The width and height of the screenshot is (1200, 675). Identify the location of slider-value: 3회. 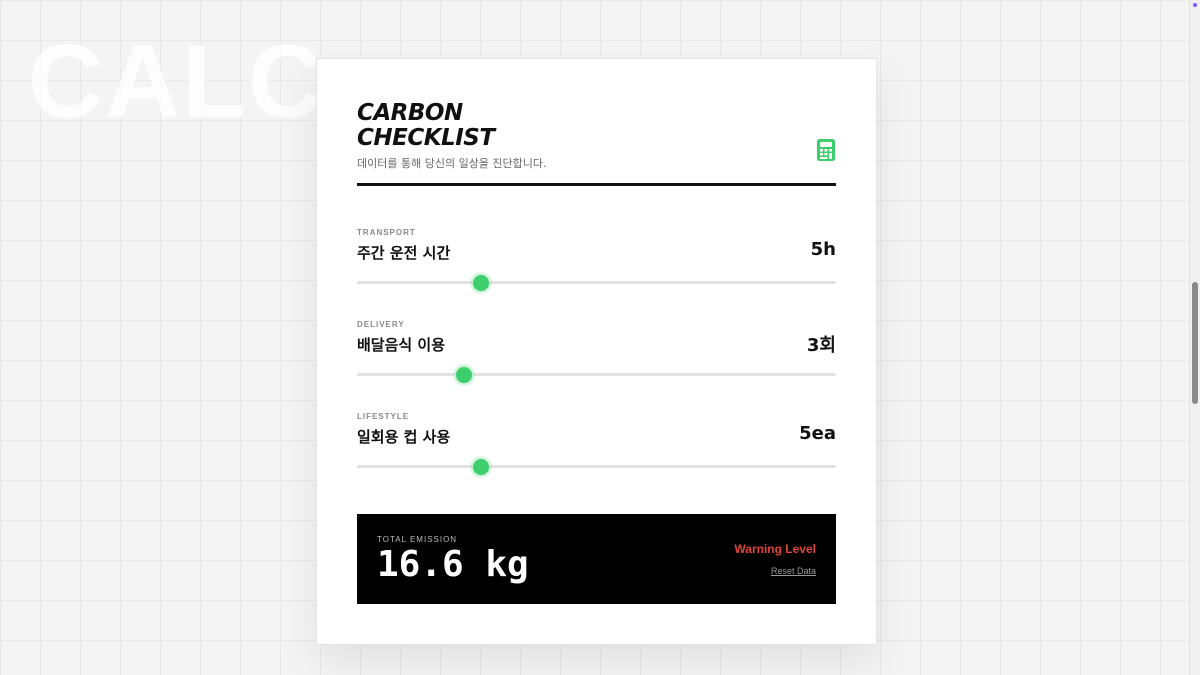
(821, 345).